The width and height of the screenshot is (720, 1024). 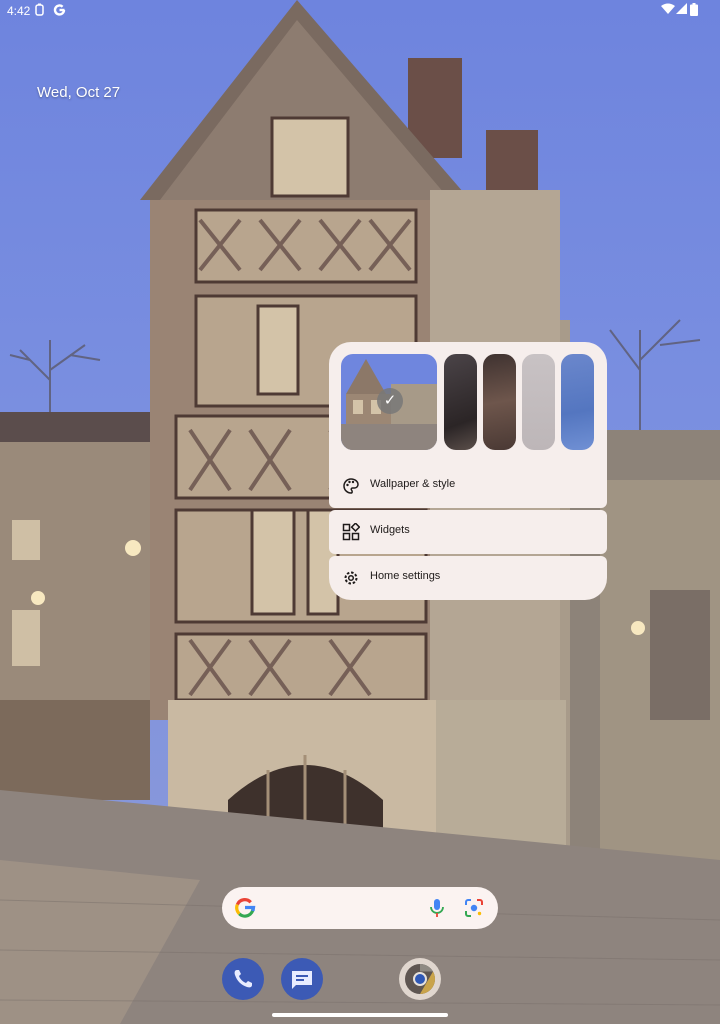 What do you see at coordinates (245, 908) in the screenshot?
I see `google-g-icon` at bounding box center [245, 908].